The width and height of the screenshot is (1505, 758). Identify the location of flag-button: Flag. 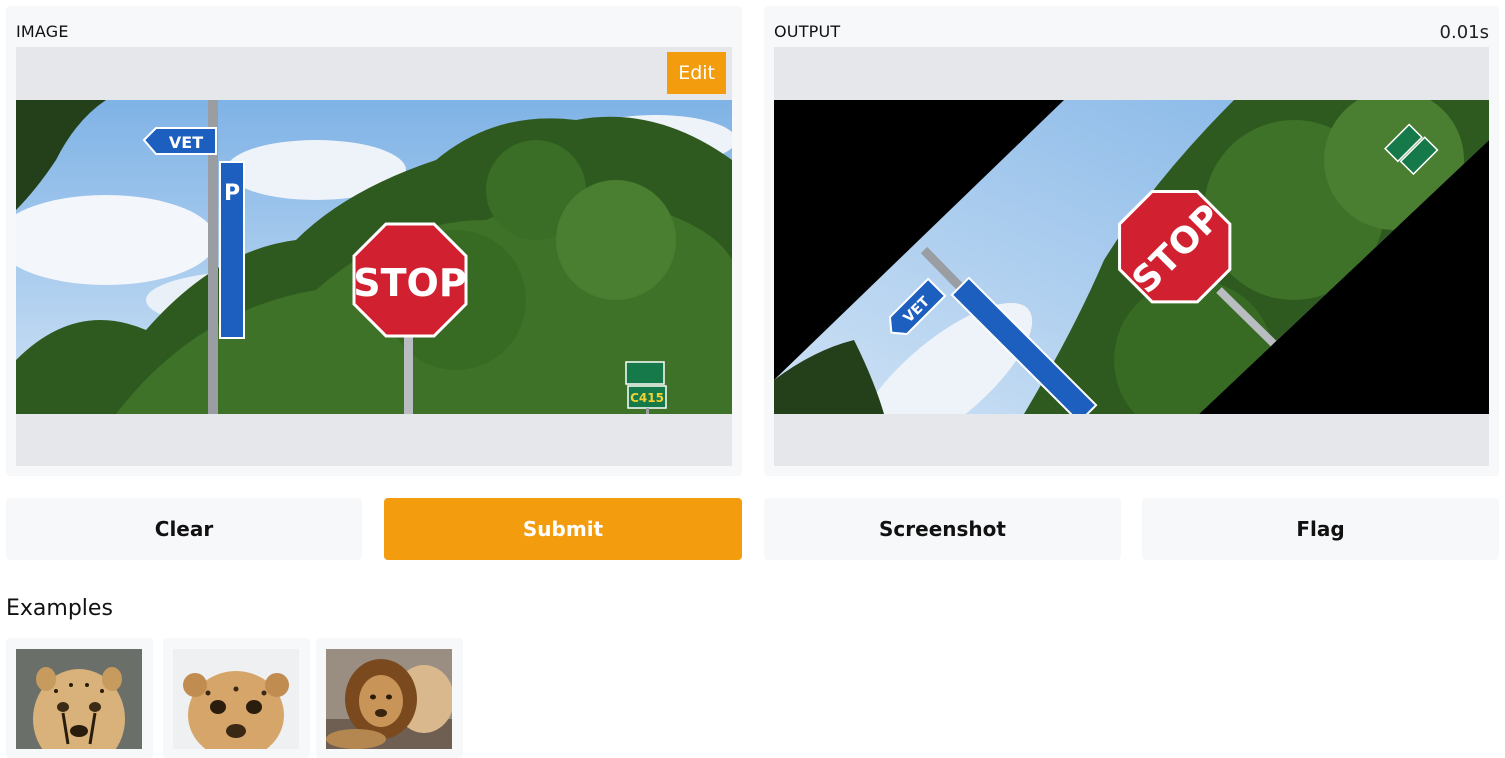
(1320, 529).